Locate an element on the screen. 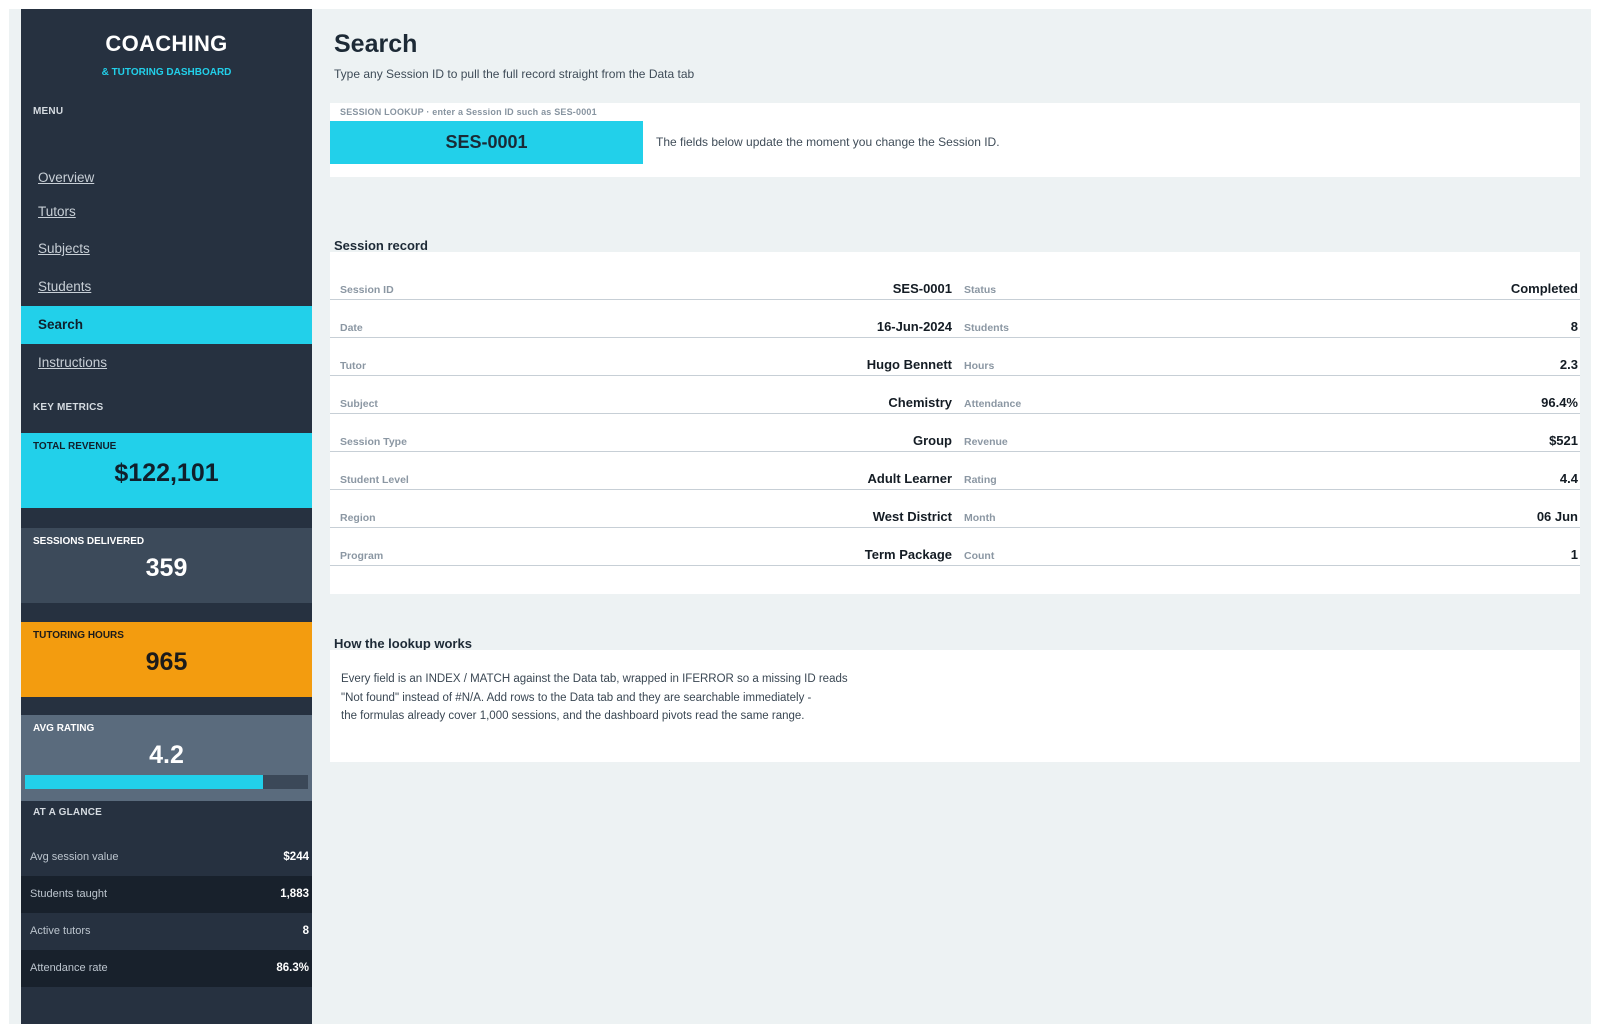 Image resolution: width=1600 pixels, height=1033 pixels. record-field-value: 8 is located at coordinates (1574, 326).